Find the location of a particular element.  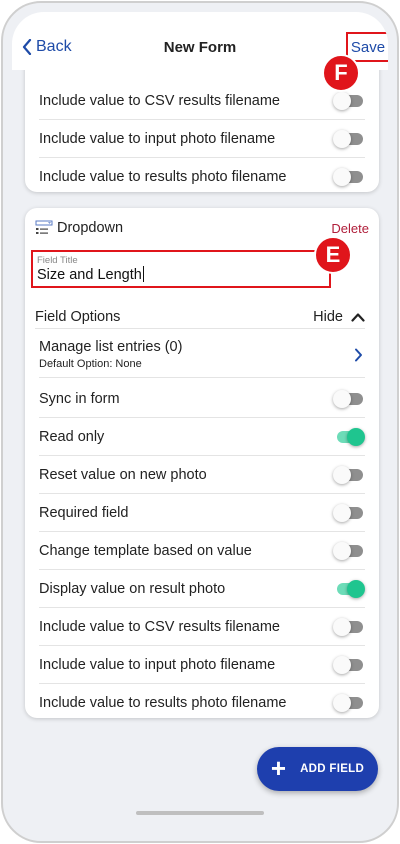

toggle-label: Reset value on new photo is located at coordinates (123, 474).